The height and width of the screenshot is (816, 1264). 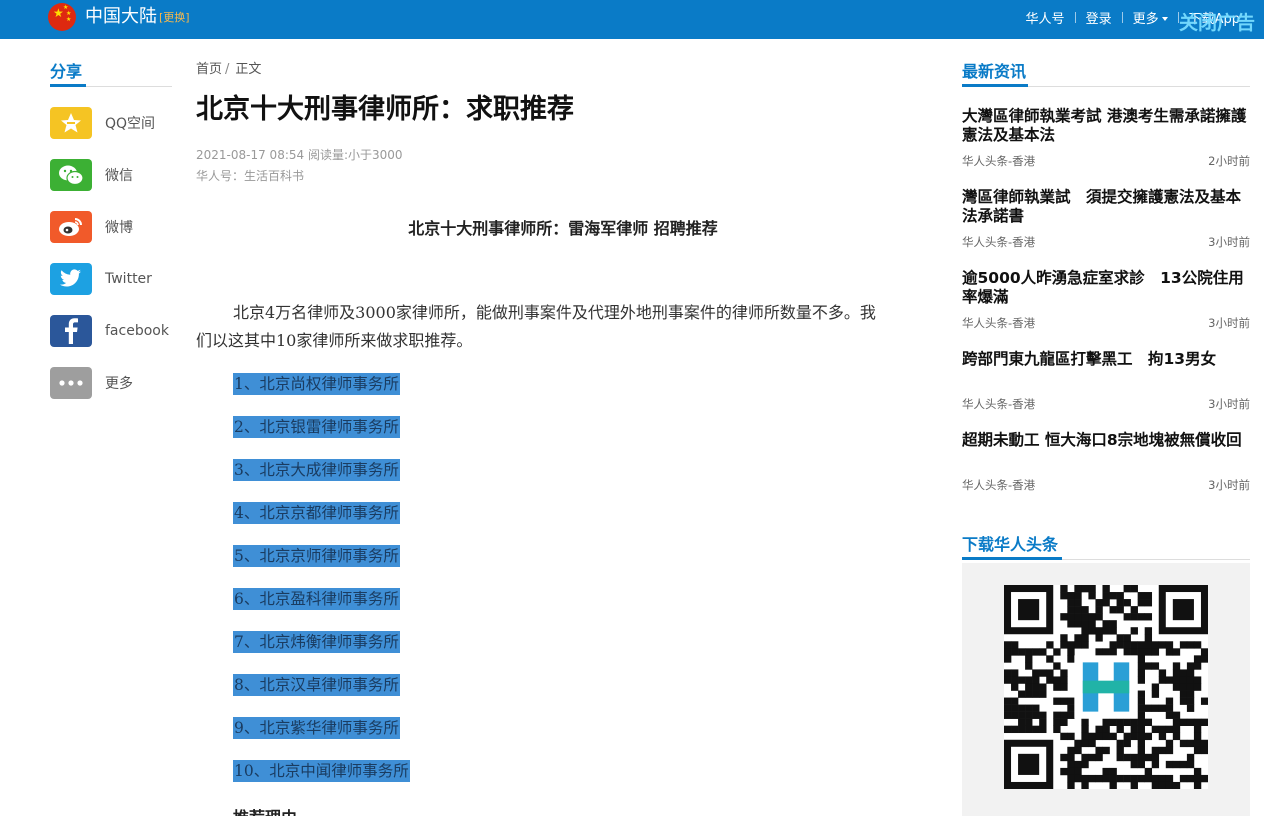 What do you see at coordinates (1106, 208) in the screenshot?
I see `news-title: 灣區律師執業試 須提交擁護憲法及基本法承諾書` at bounding box center [1106, 208].